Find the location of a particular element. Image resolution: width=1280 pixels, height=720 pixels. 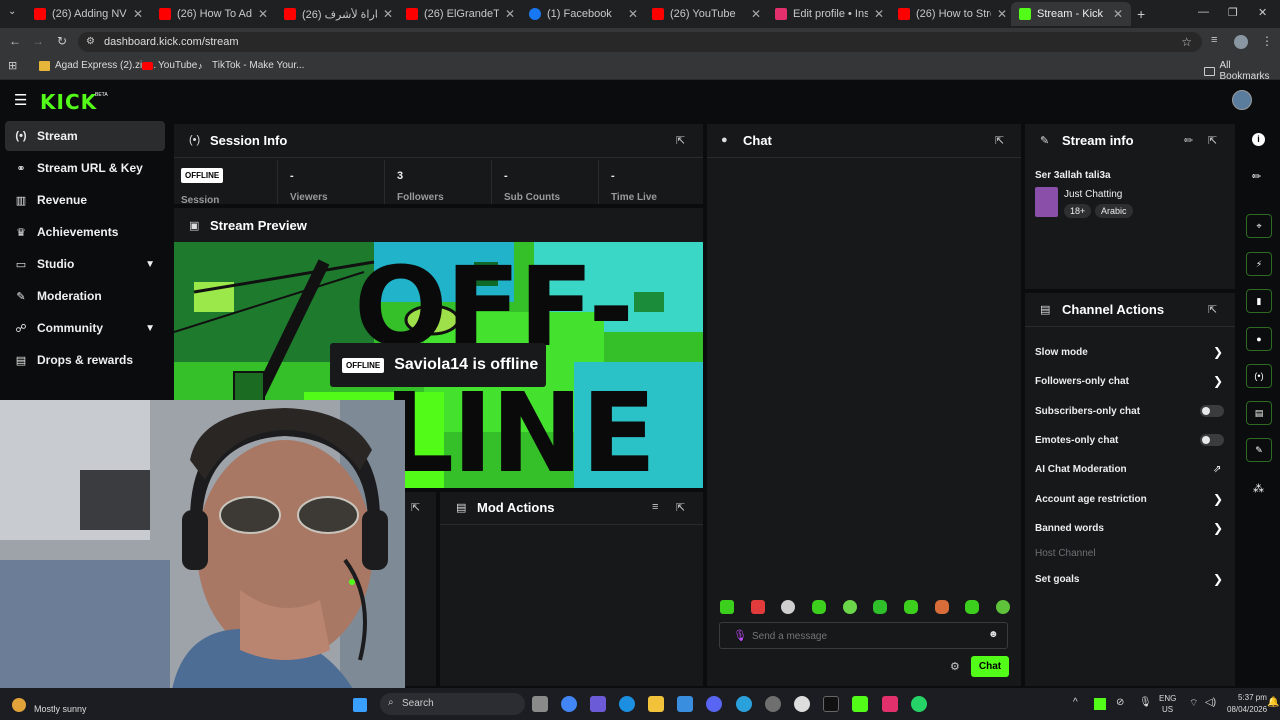

more-menu-icon: ⋮ is located at coordinates (1267, 41).